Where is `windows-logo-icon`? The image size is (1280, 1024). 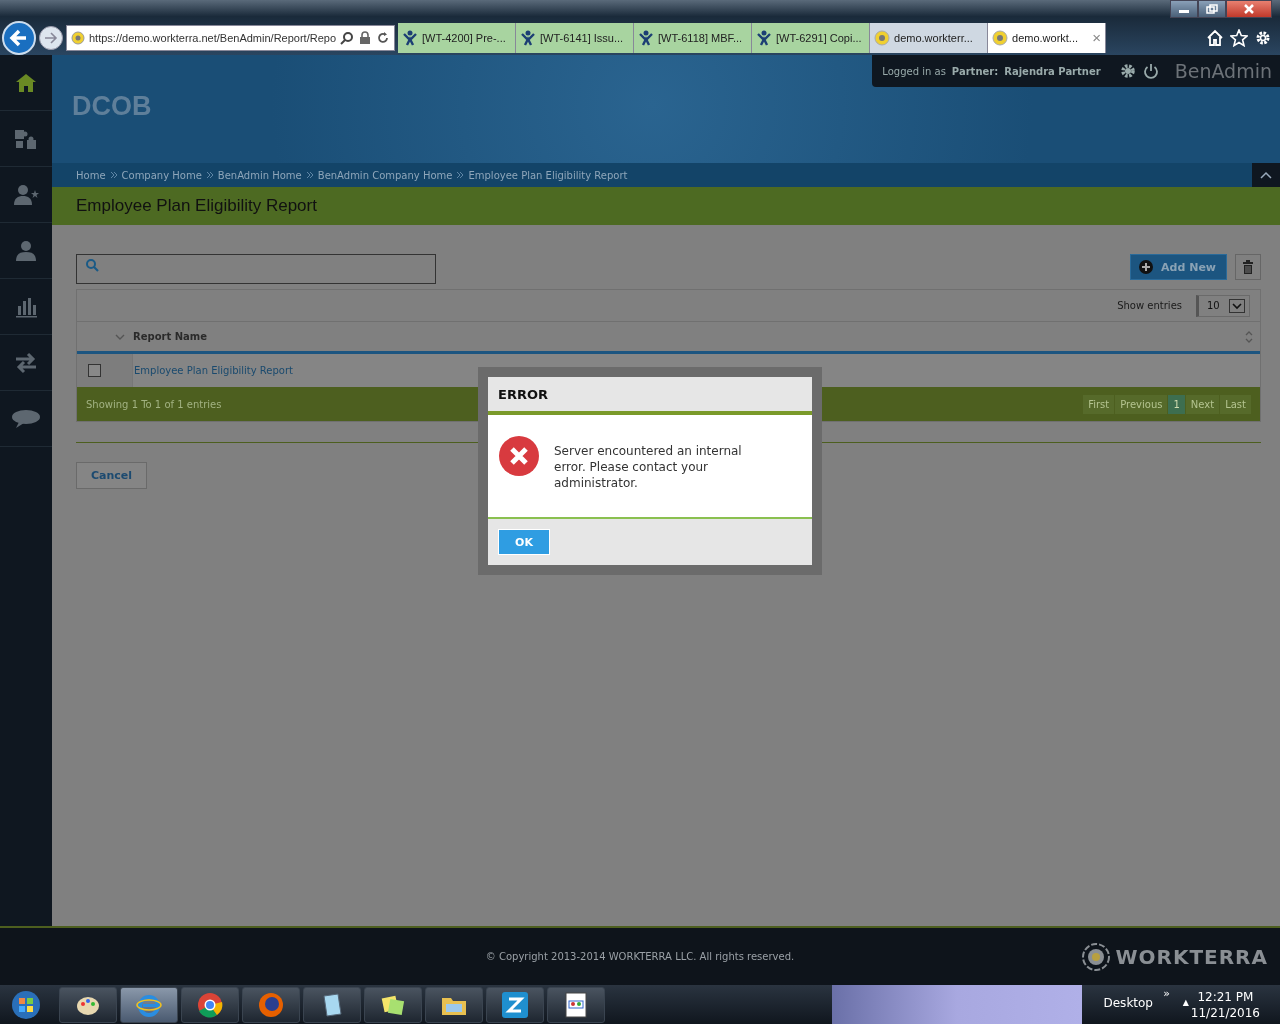
windows-logo-icon is located at coordinates (26, 1004).